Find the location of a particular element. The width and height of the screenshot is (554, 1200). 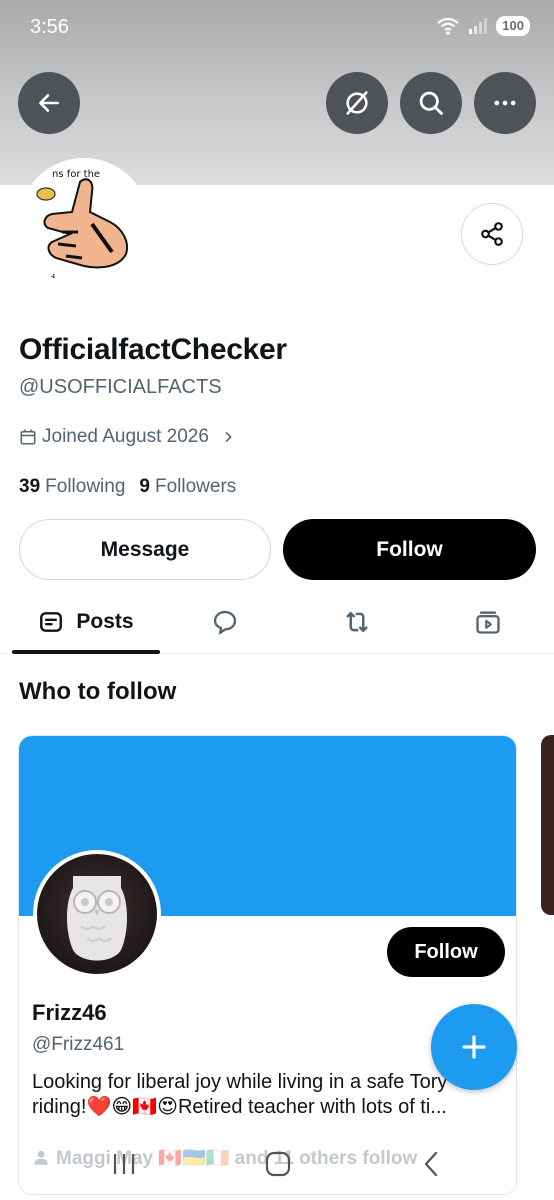

back-button is located at coordinates (49, 103).